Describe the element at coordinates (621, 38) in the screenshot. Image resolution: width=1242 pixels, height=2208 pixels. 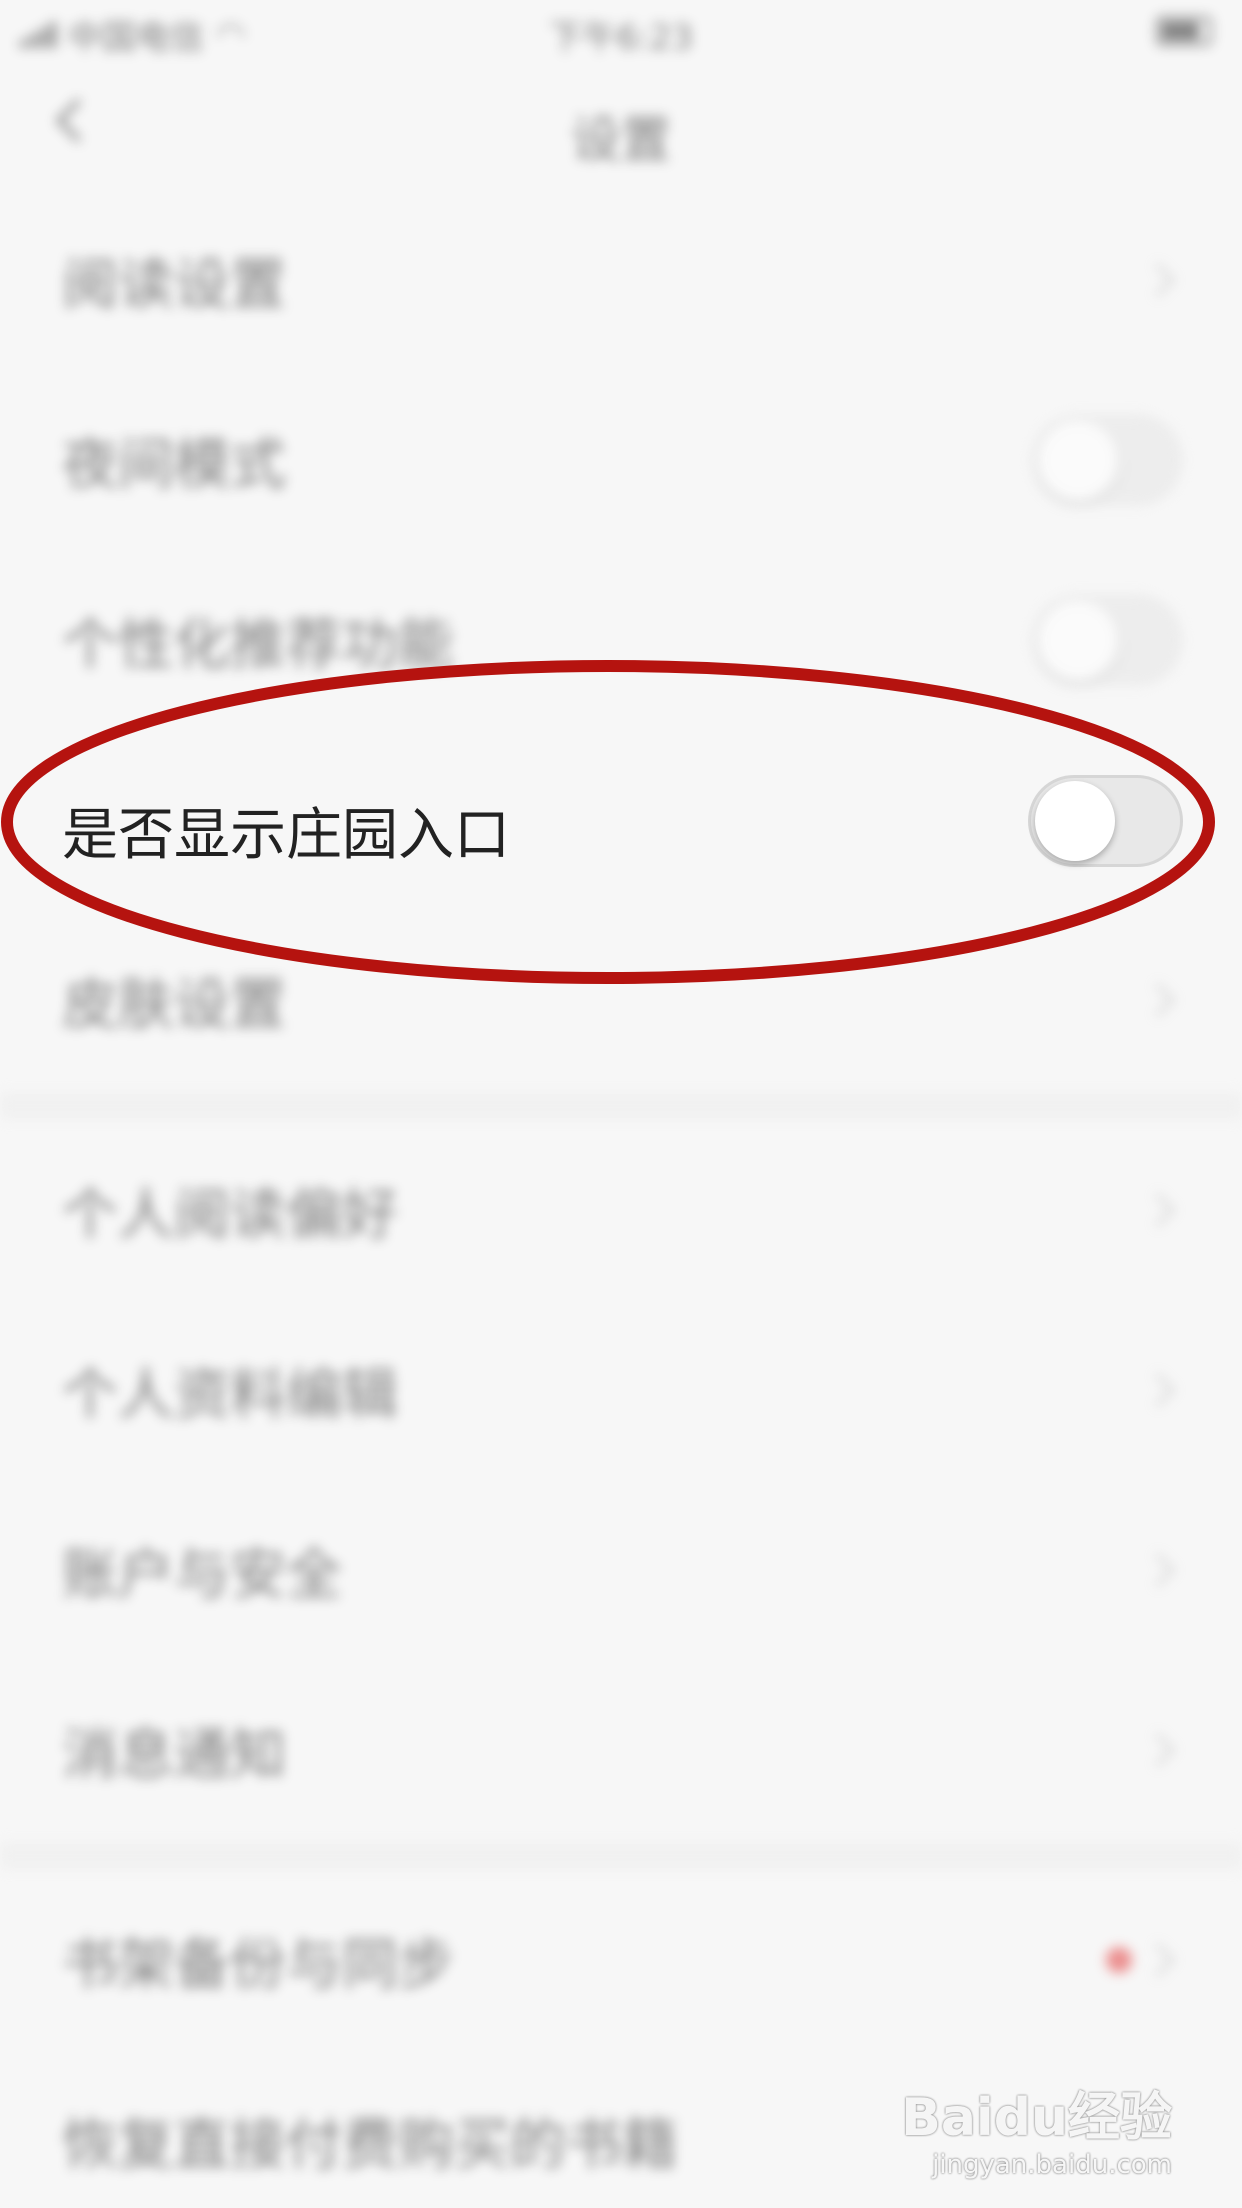
I see `status-time: 下午6:23` at that location.